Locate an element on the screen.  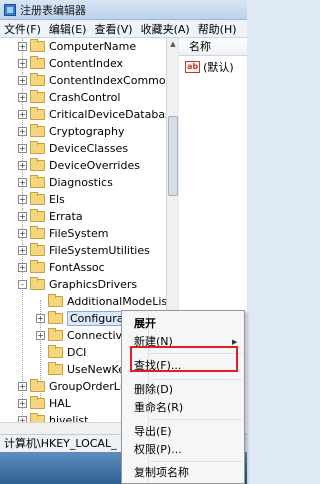
tree-node: + FileSystem is located at coordinates (63, 233).